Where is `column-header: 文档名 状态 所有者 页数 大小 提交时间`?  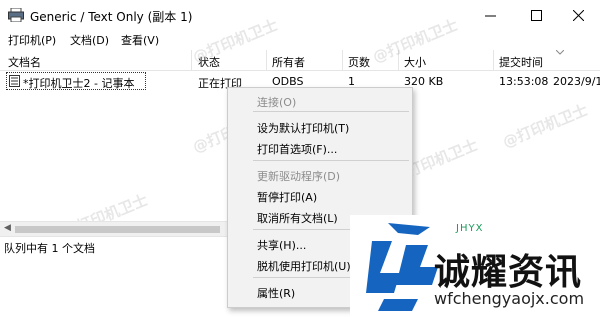 column-header: 文档名 状态 所有者 页数 大小 提交时间 is located at coordinates (300, 60).